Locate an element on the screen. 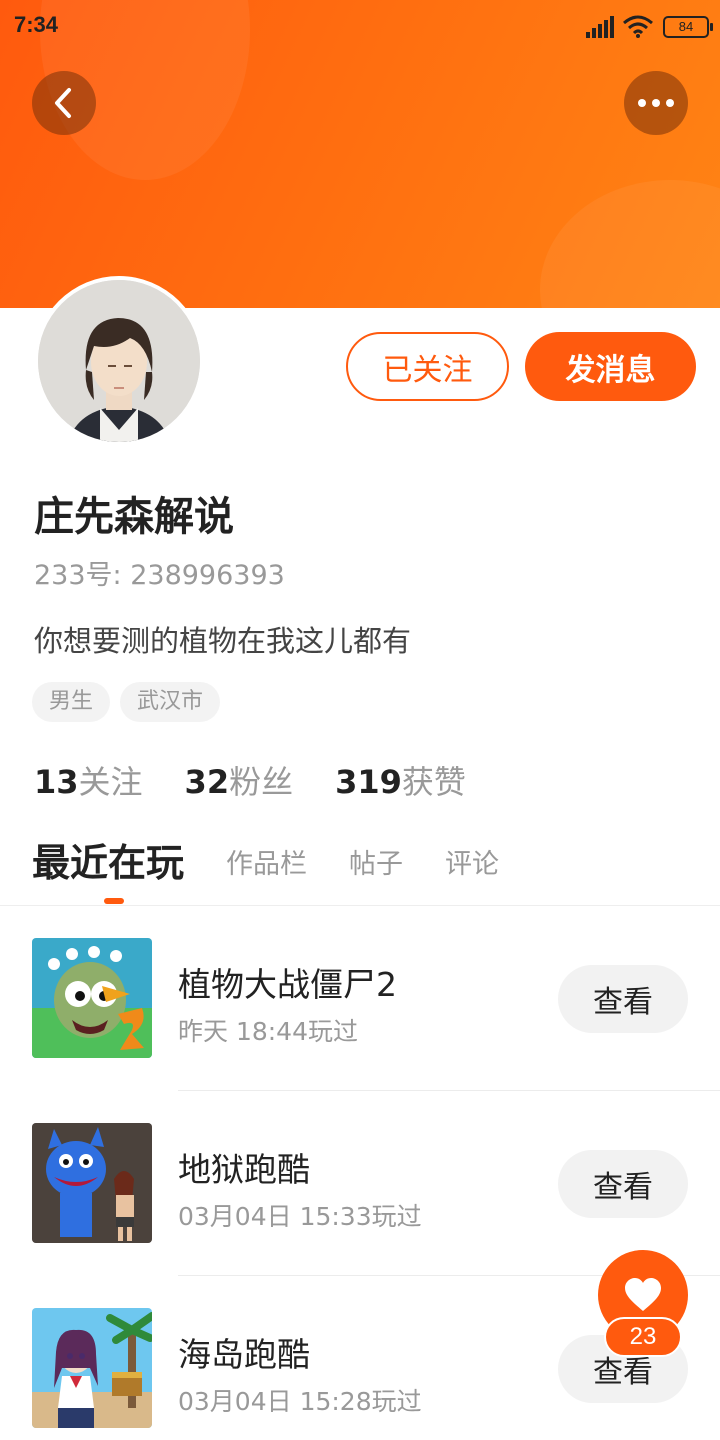 The height and width of the screenshot is (1440, 720). tab-works: 作品栏 is located at coordinates (266, 866).